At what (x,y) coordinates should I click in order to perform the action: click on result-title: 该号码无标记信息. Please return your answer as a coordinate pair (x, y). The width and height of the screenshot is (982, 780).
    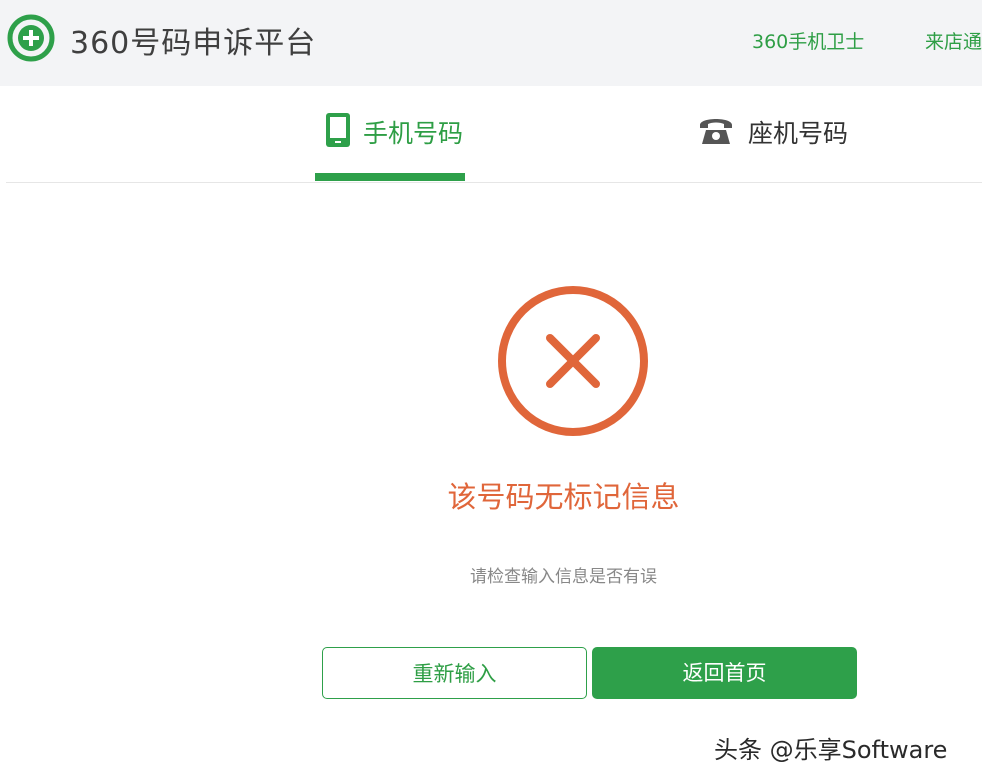
    Looking at the image, I should click on (563, 497).